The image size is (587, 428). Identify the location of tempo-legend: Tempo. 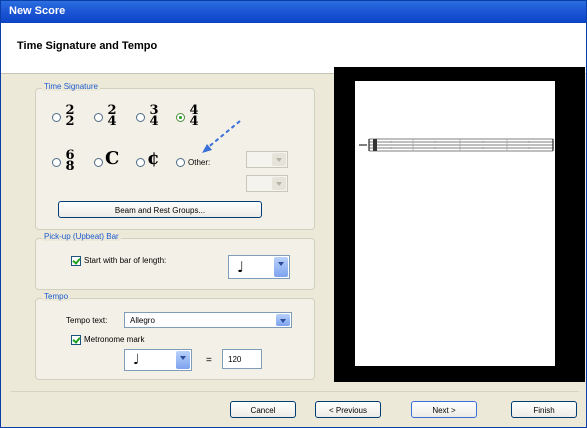
(56, 296).